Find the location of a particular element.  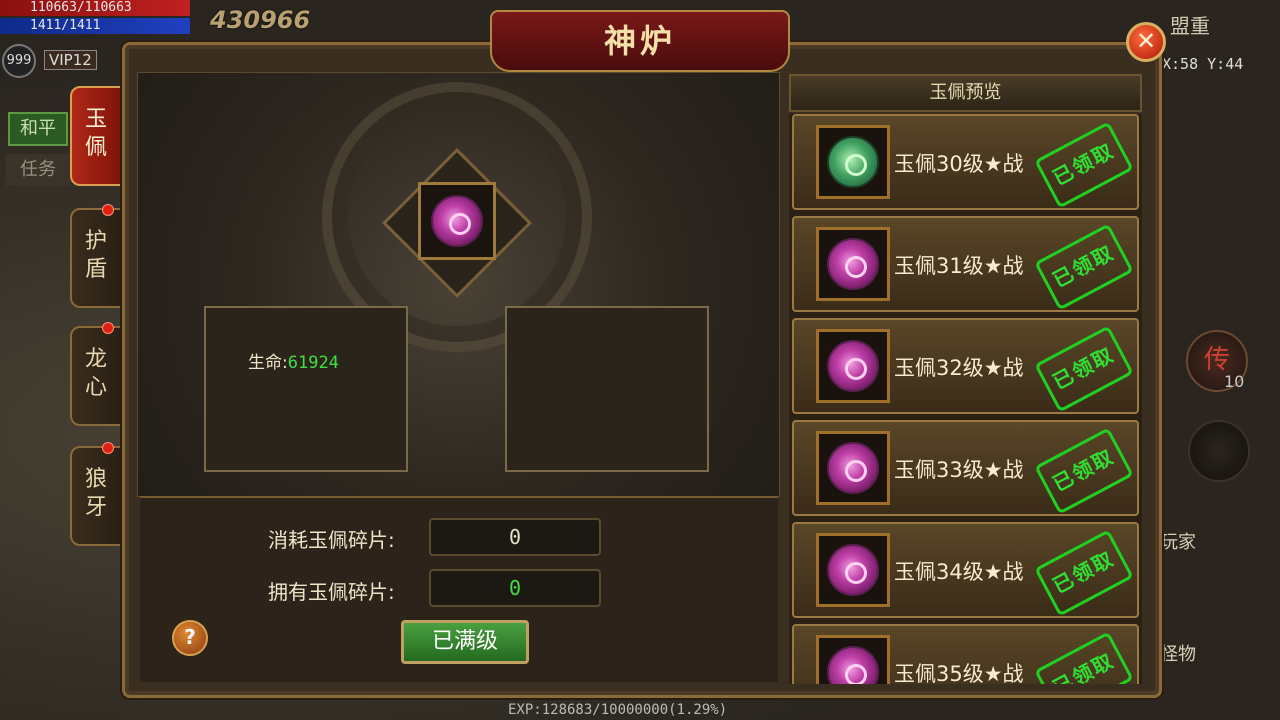

owned-value: 0 is located at coordinates (515, 588).